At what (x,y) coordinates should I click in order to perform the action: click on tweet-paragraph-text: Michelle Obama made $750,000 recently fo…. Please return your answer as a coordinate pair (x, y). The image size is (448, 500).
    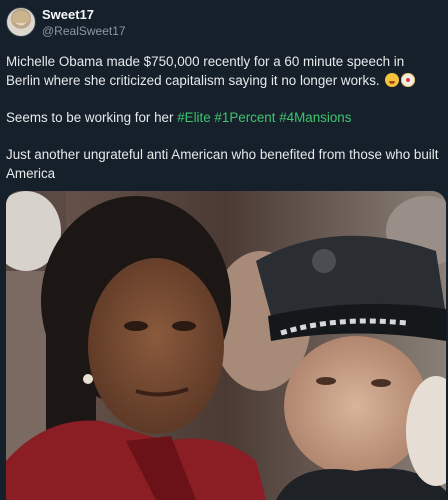
    Looking at the image, I should click on (205, 71).